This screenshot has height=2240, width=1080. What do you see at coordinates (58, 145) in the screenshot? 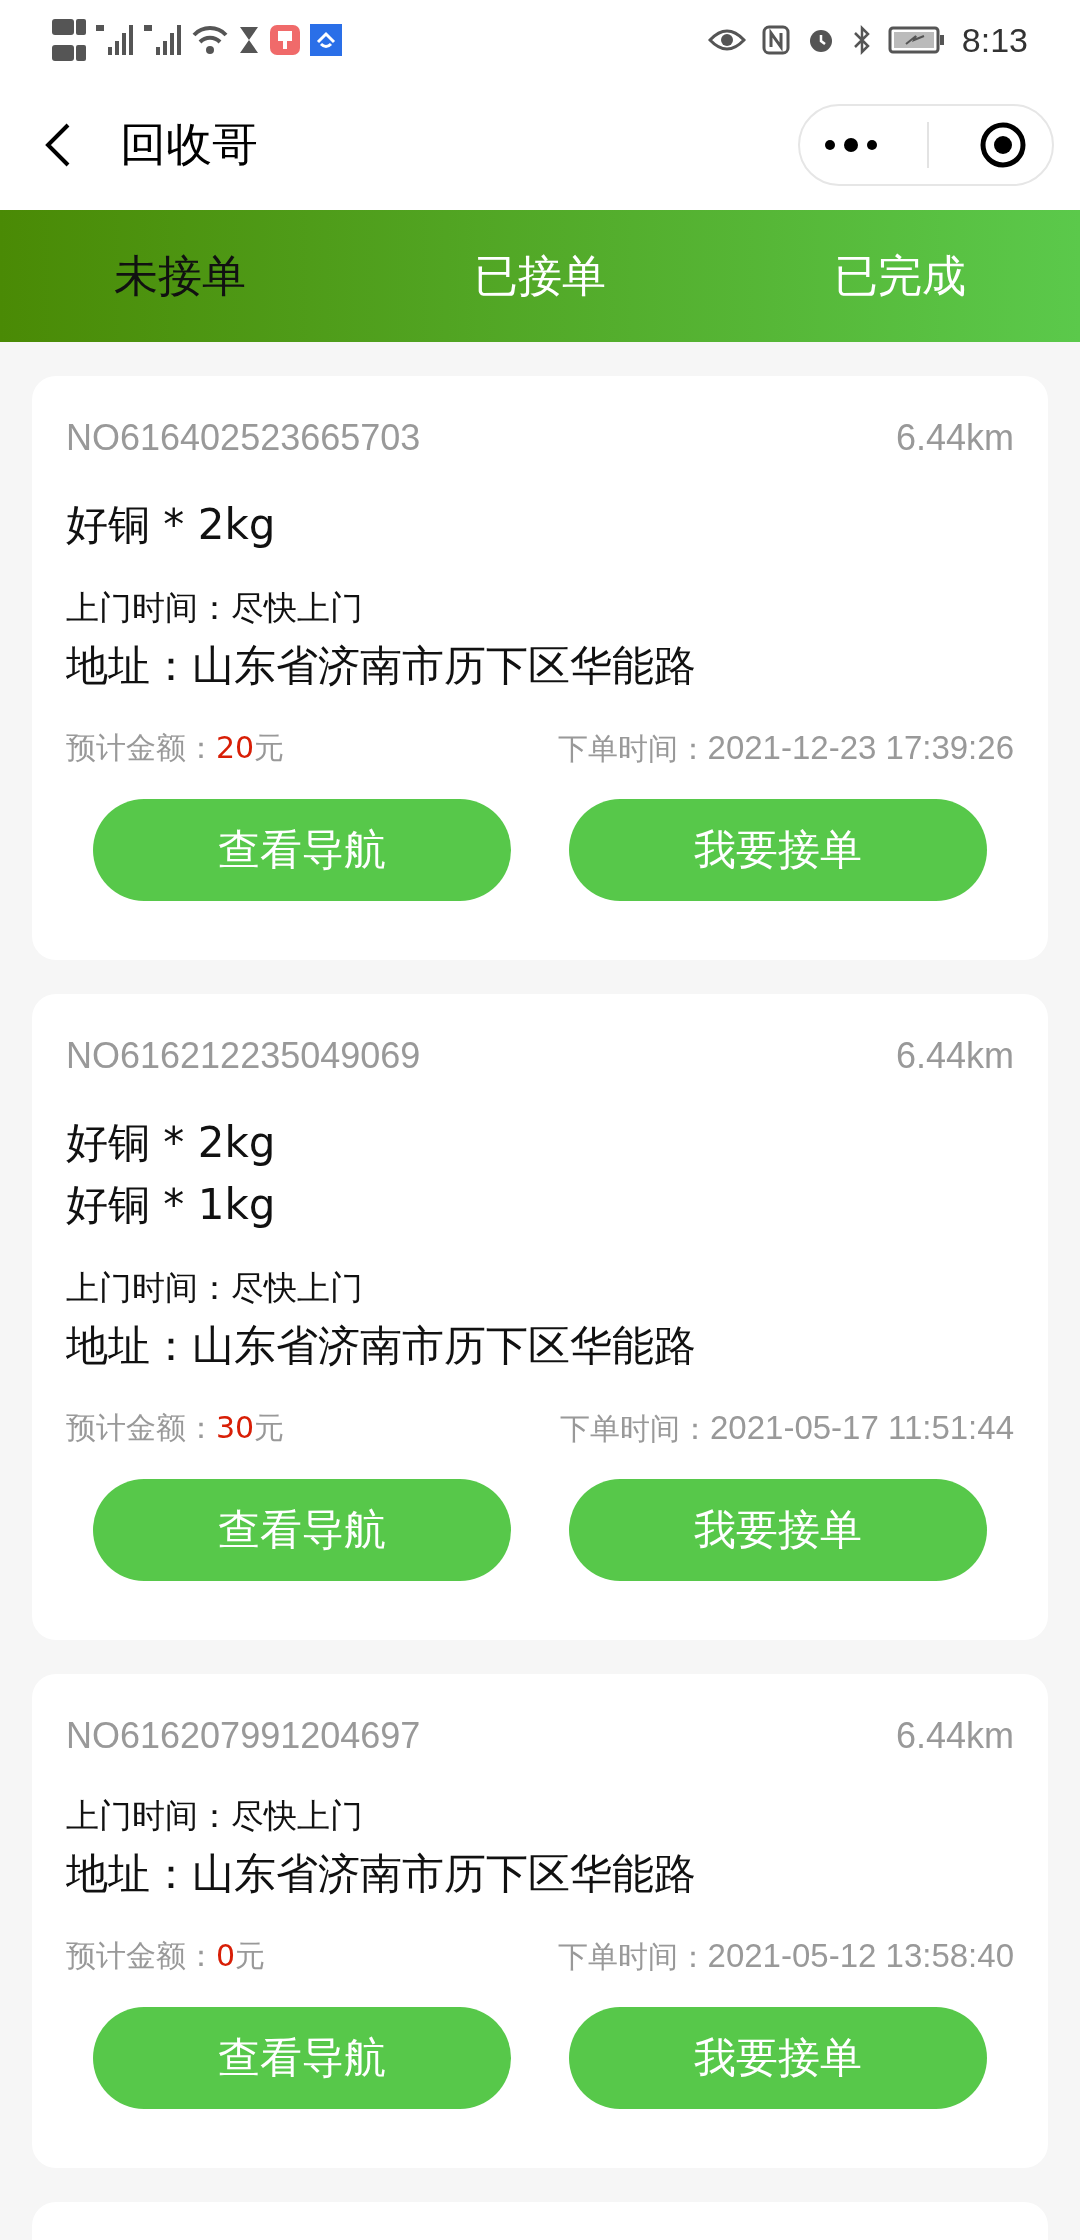
I see `back-icon` at bounding box center [58, 145].